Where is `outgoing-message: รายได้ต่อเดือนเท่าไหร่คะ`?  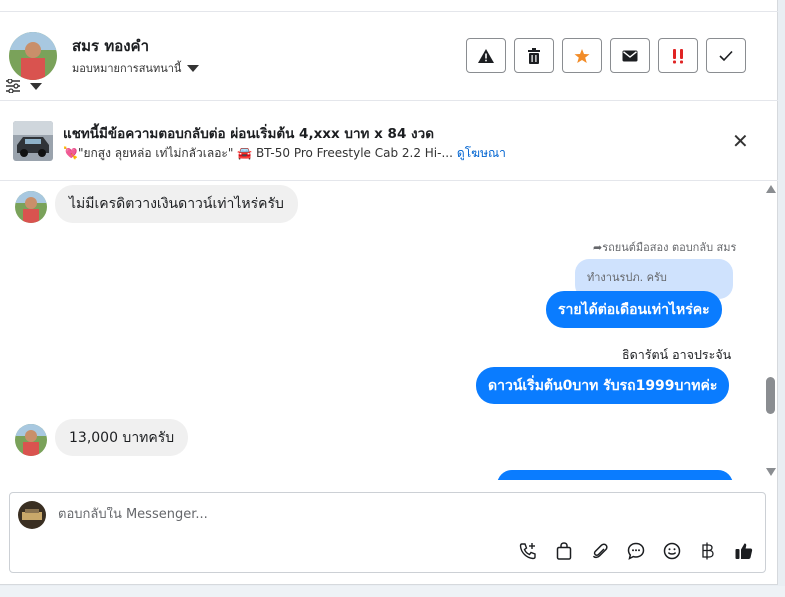 outgoing-message: รายได้ต่อเดือนเท่าไหร่คะ is located at coordinates (634, 309).